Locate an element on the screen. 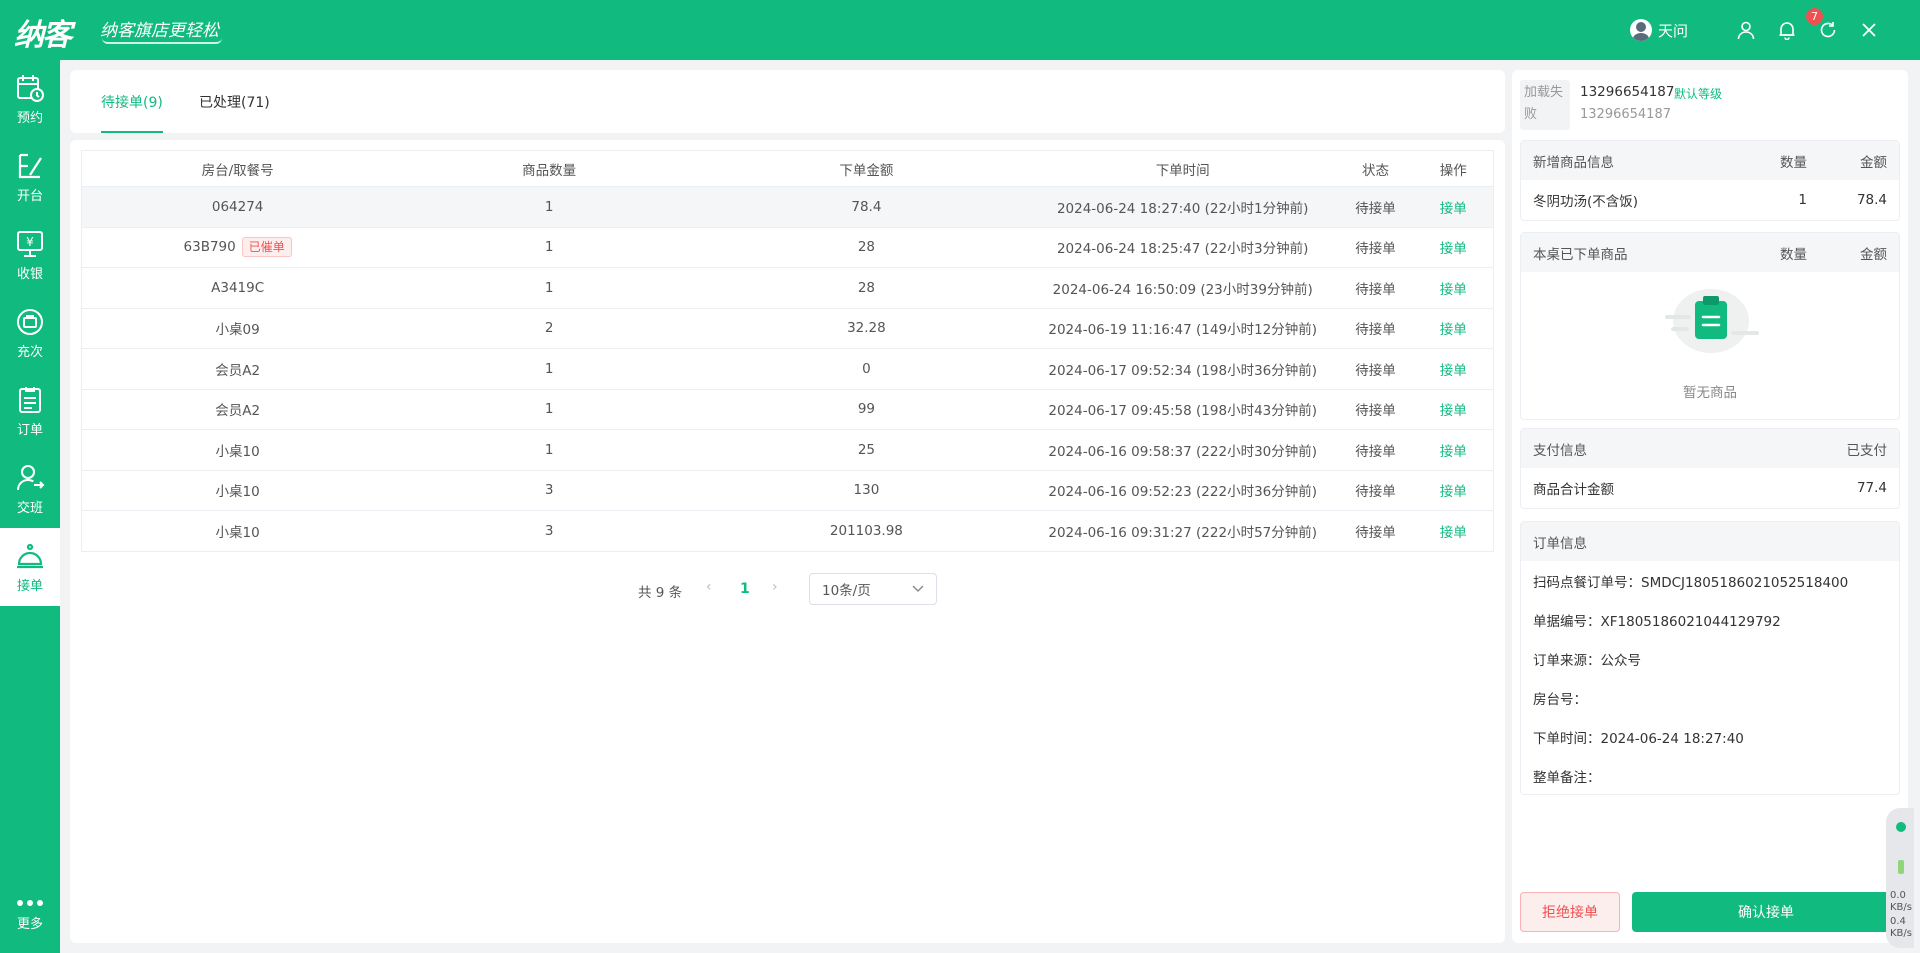  order-tabs: 待接单(9) 已处理(71) is located at coordinates (787, 101).